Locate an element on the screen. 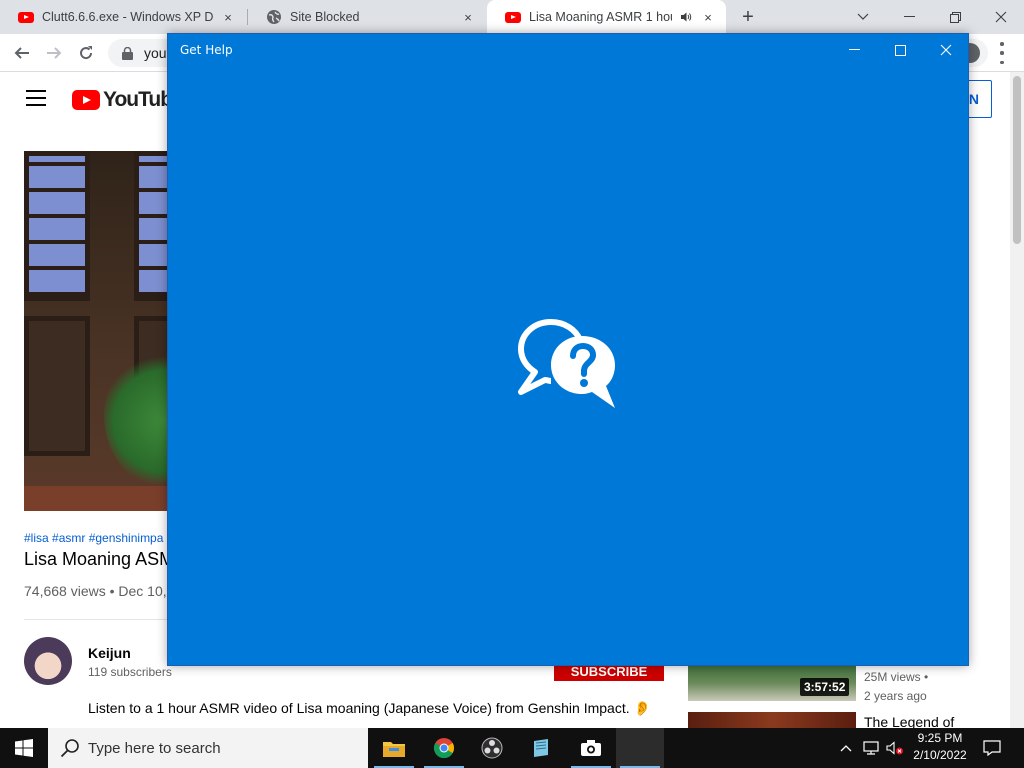  channel-name: Keijun is located at coordinates (109, 653).